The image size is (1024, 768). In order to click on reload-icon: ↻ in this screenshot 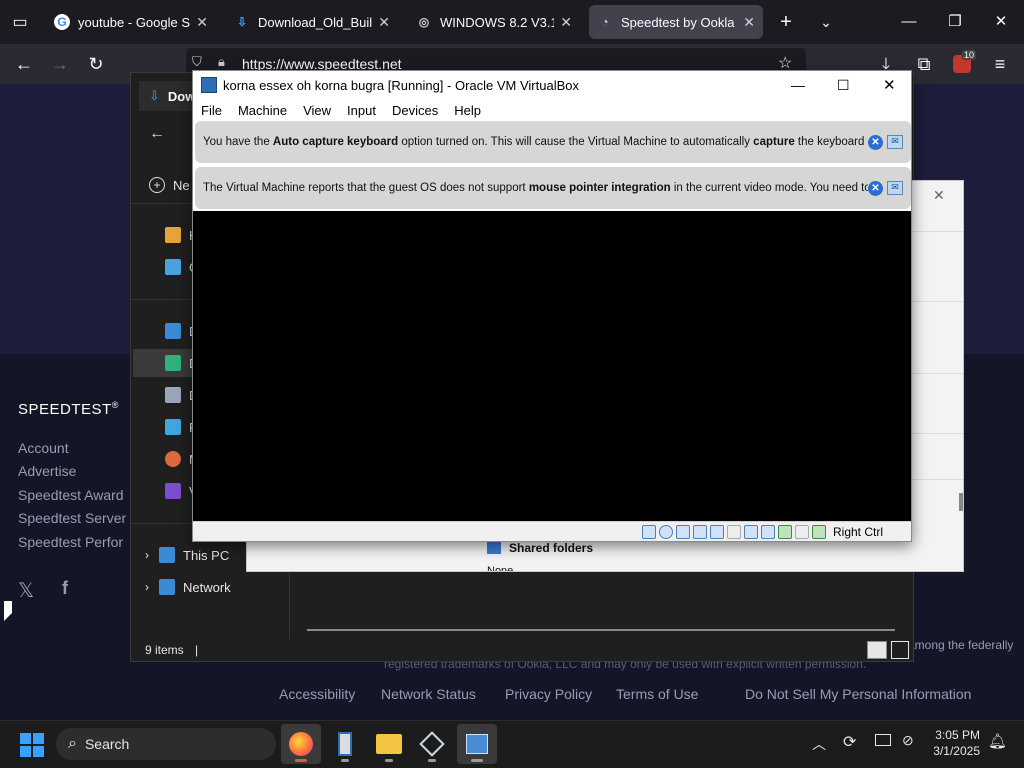, I will do `click(96, 64)`.